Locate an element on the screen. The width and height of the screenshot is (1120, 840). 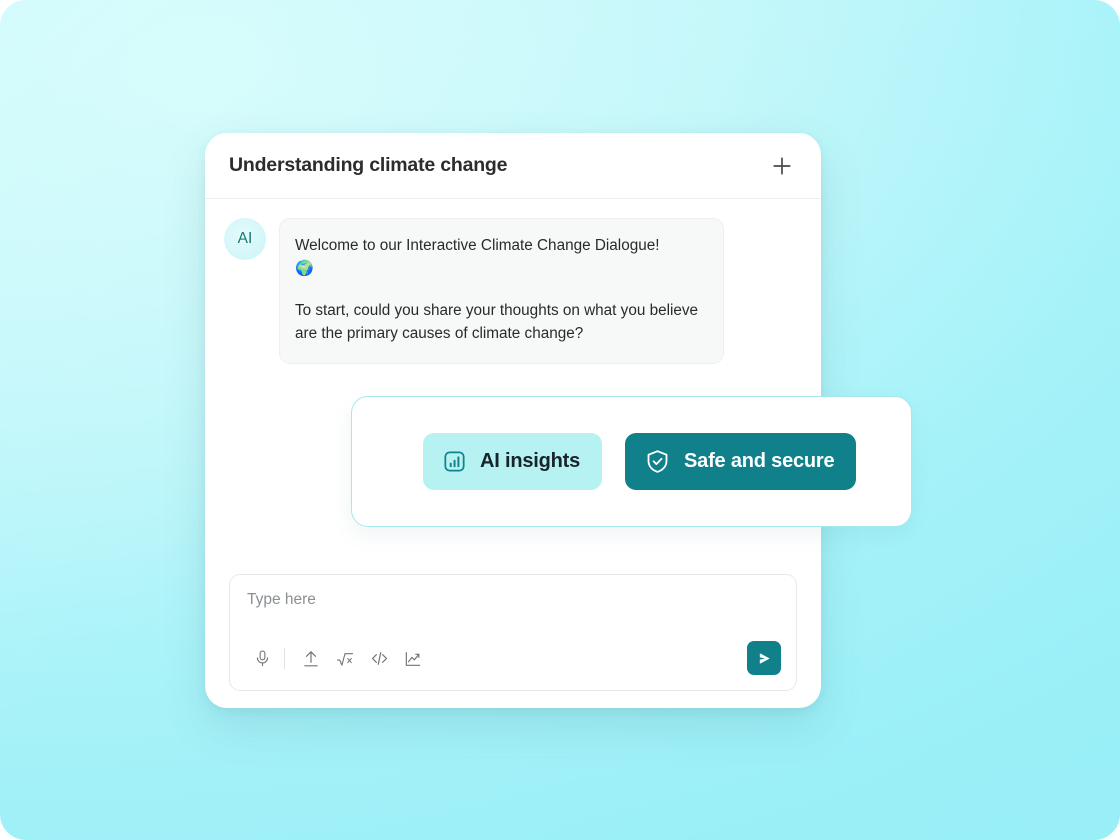
panel-header: Understanding climate change is located at coordinates (513, 166).